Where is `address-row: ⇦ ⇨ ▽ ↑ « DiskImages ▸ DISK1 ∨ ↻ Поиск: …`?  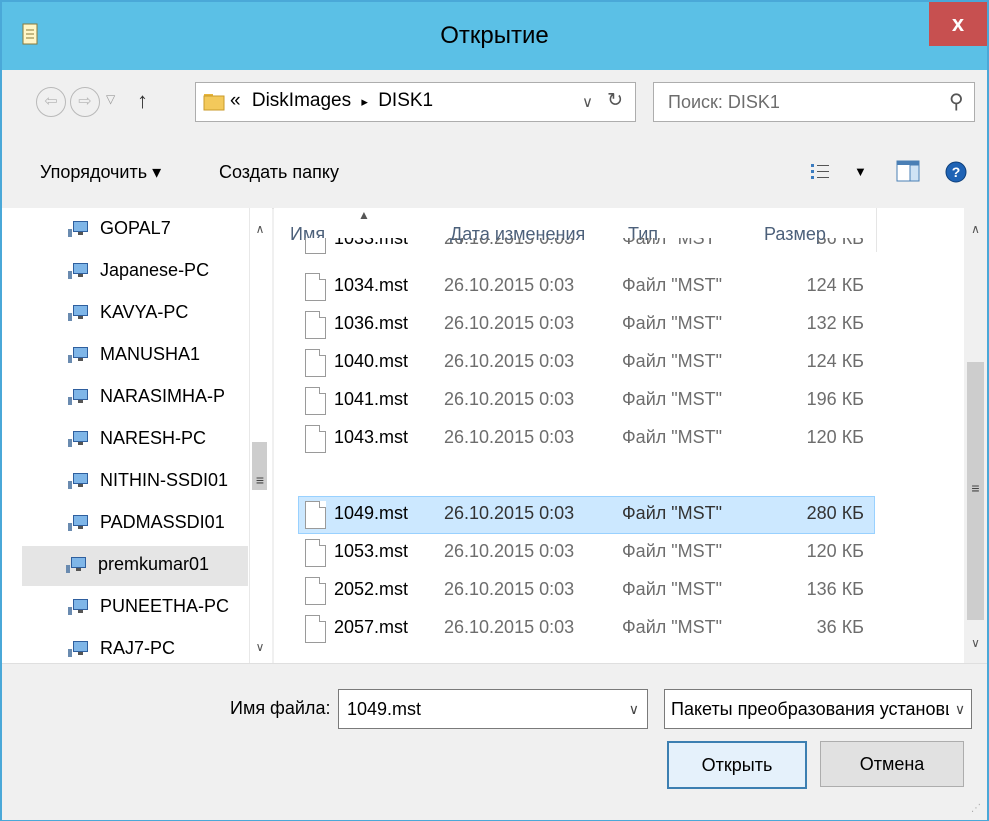
address-row: ⇦ ⇨ ▽ ↑ « DiskImages ▸ DISK1 ∨ ↻ Поиск: … is located at coordinates (494, 103).